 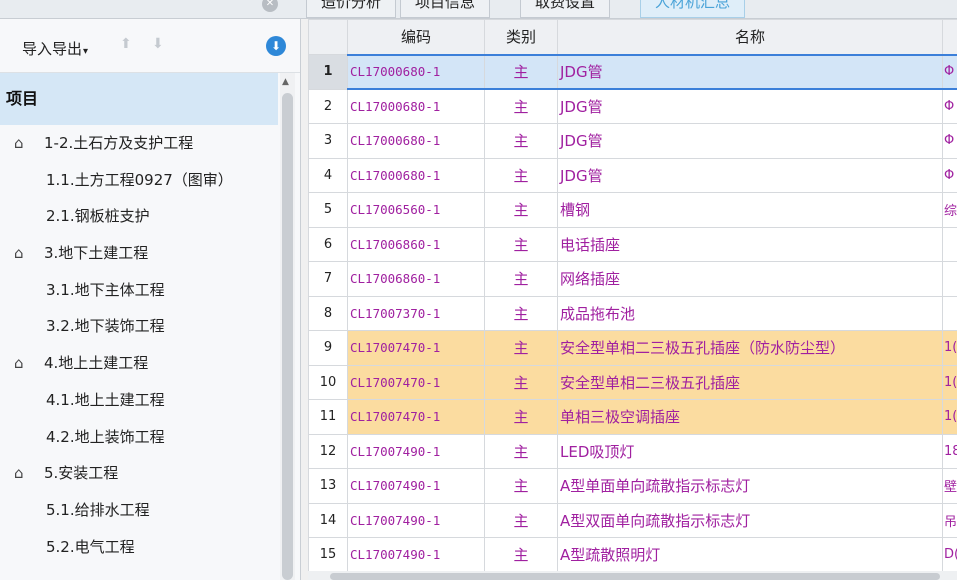 I want to click on cell-name: A型双面单向疏散指示标志灯, so click(x=750, y=520).